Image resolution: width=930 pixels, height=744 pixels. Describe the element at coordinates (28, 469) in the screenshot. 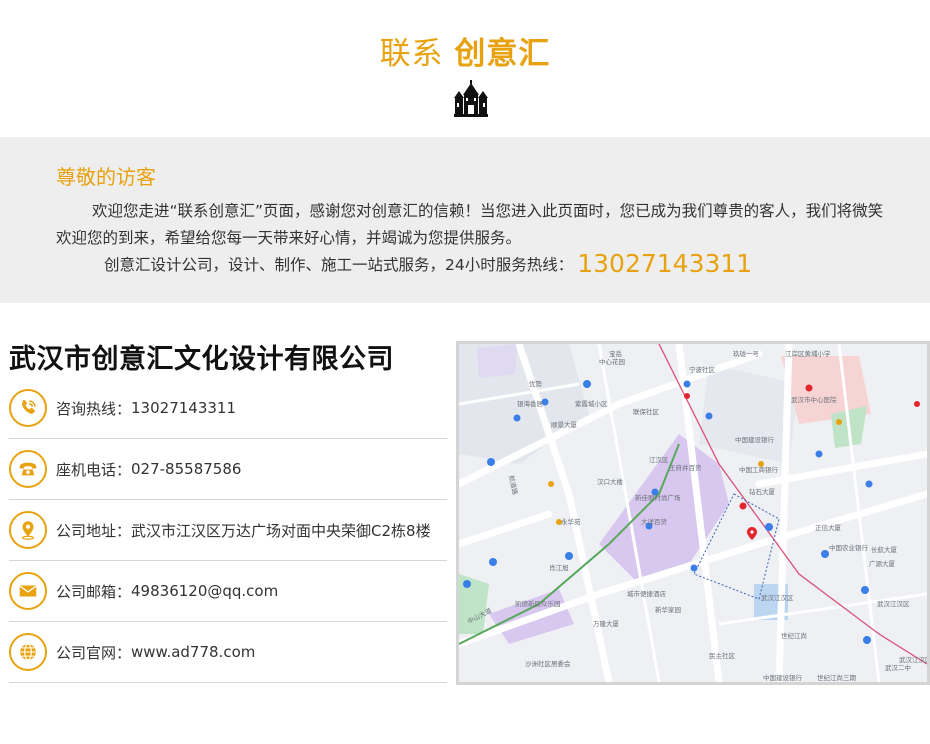

I see `telephone-icon` at that location.